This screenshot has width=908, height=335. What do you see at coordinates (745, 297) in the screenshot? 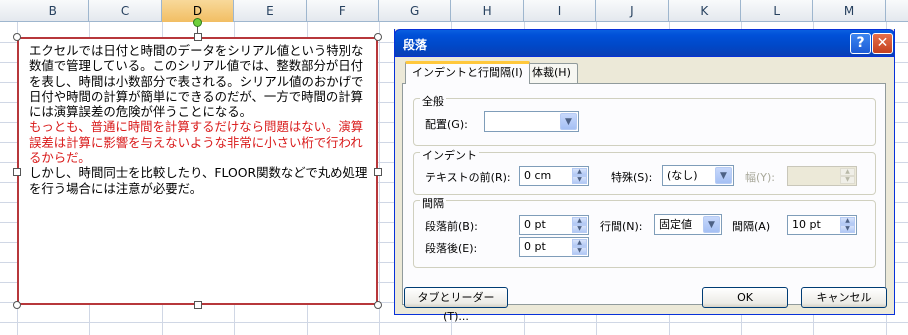
I see `ok-button: OK` at bounding box center [745, 297].